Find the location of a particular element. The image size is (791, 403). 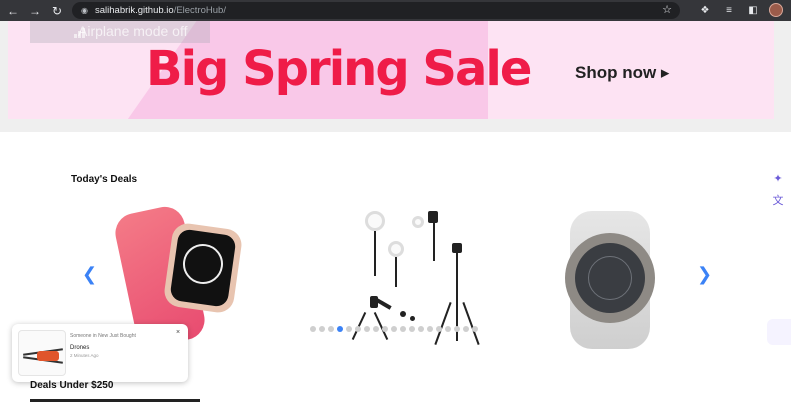

airplane-mode-text: Airplane mode off is located at coordinates (133, 31).